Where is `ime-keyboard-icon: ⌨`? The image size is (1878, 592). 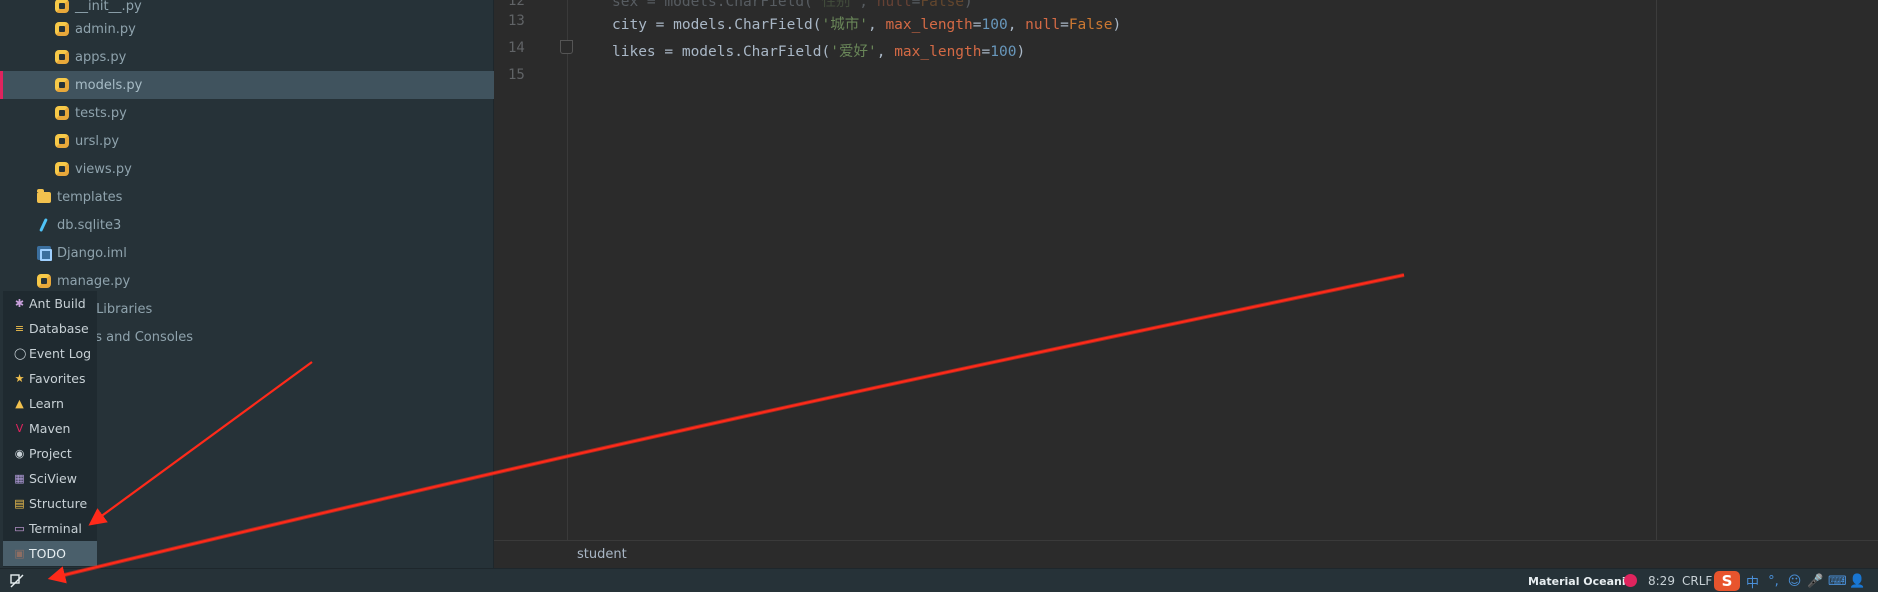
ime-keyboard-icon: ⌨ is located at coordinates (1837, 581).